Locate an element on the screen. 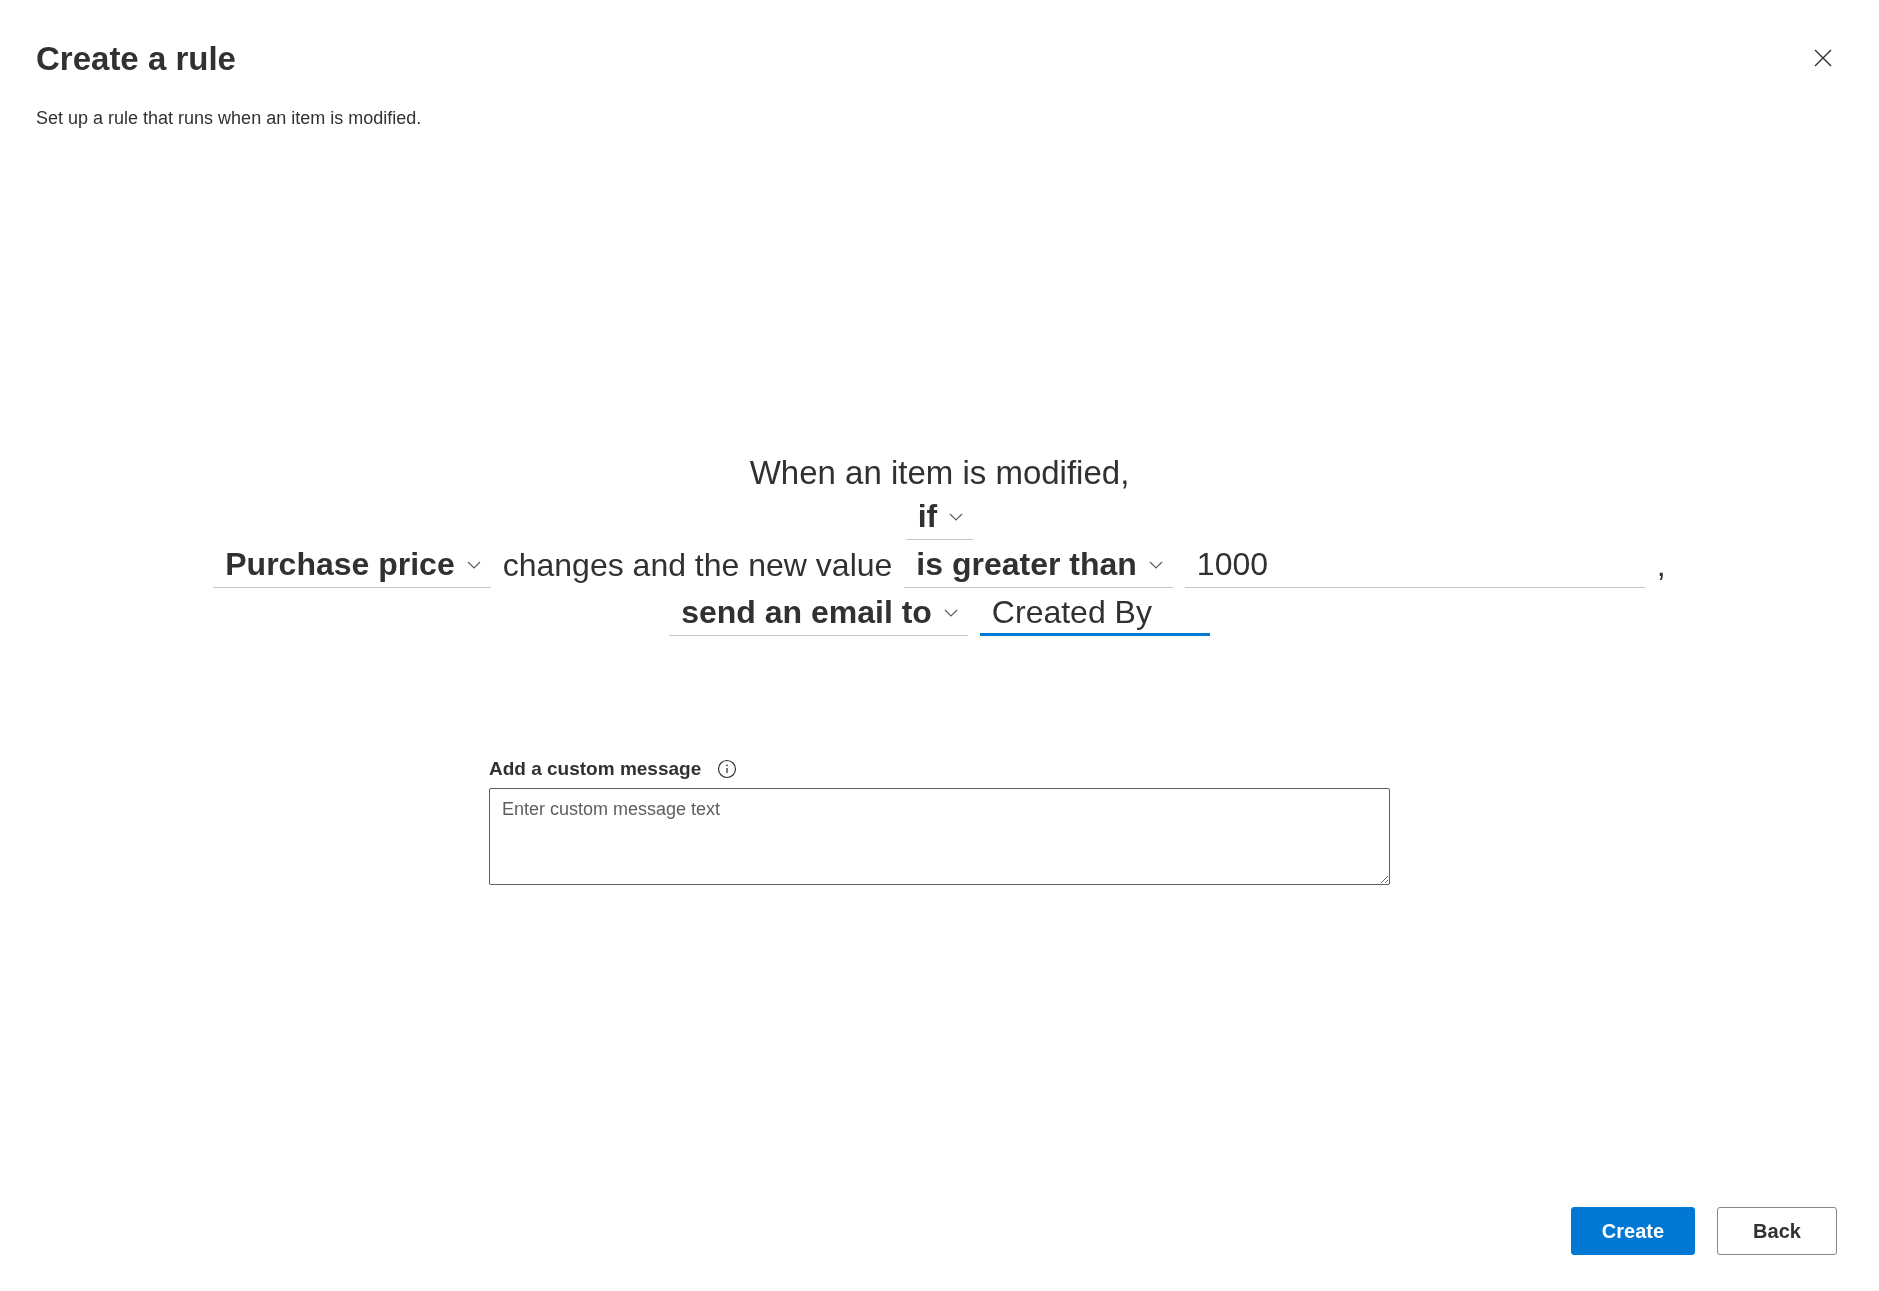 The width and height of the screenshot is (1879, 1291). rule-text: changes and the new value is located at coordinates (697, 566).